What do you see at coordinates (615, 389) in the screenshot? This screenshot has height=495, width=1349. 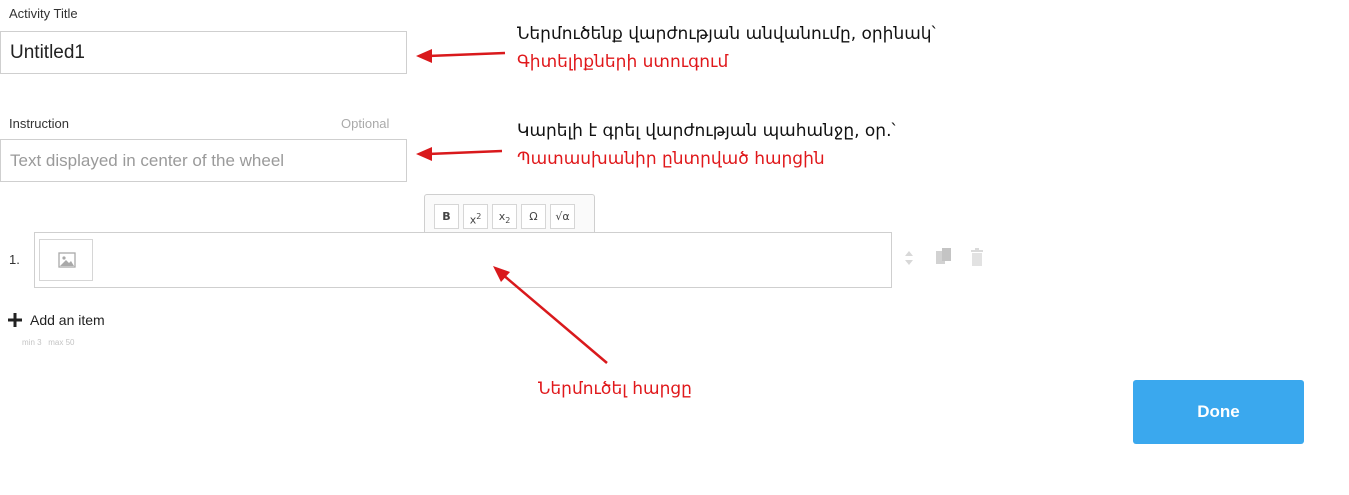 I see `item-annotation: Ներմուծել հարցը` at bounding box center [615, 389].